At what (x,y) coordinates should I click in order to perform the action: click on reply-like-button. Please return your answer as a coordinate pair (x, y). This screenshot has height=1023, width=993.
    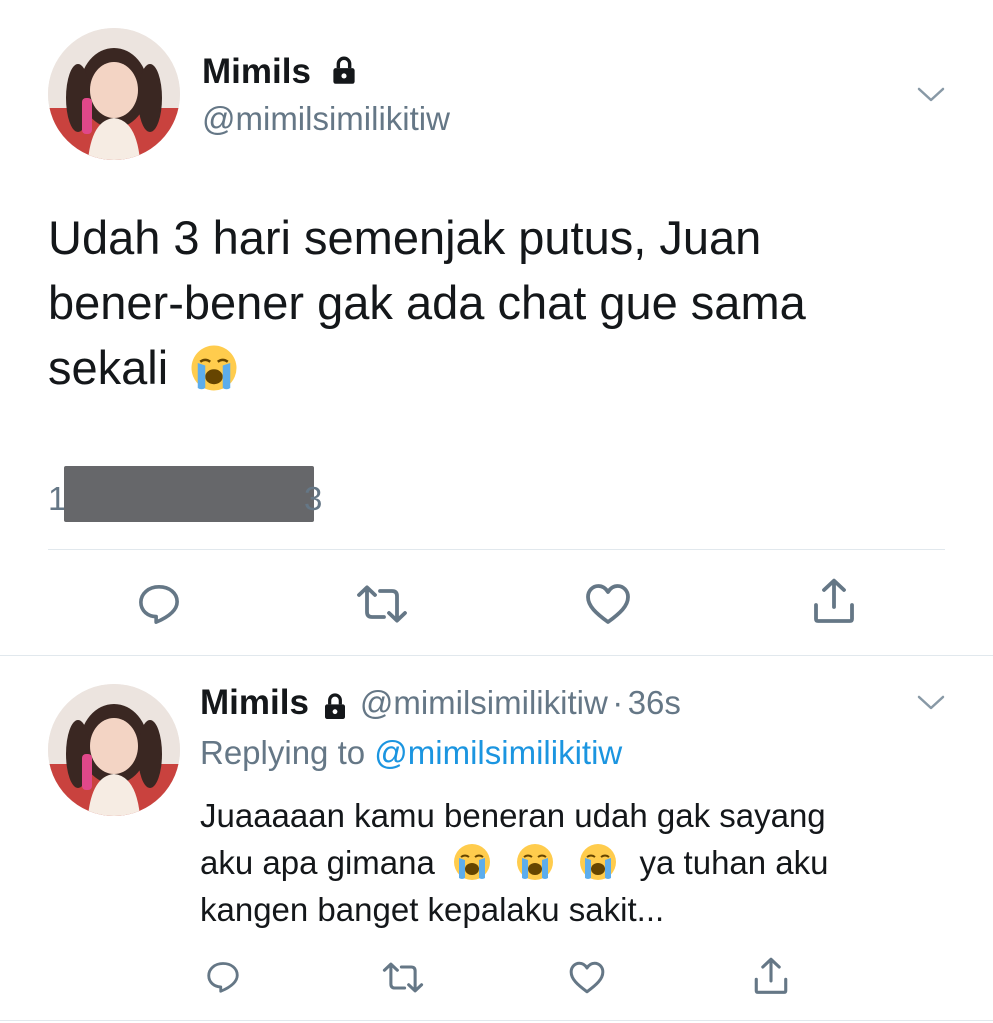
    Looking at the image, I should click on (587, 977).